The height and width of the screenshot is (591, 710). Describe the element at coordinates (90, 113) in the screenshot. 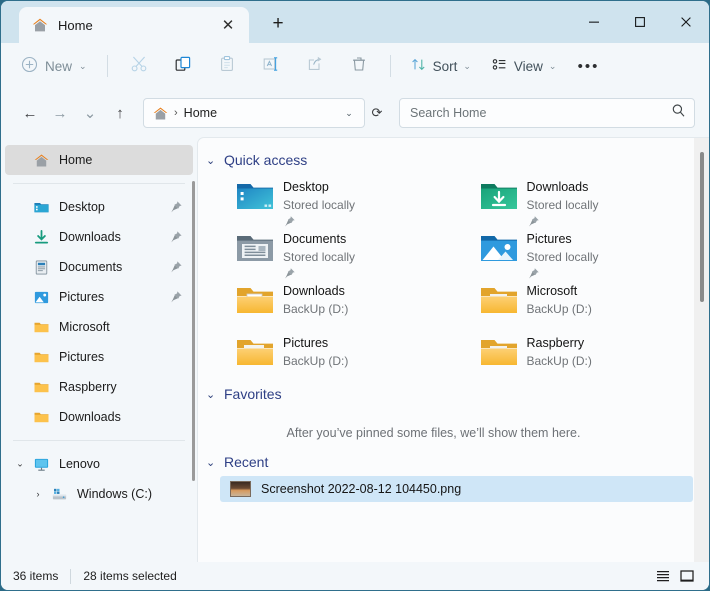

I see `recent-locations-button: ⌄` at that location.